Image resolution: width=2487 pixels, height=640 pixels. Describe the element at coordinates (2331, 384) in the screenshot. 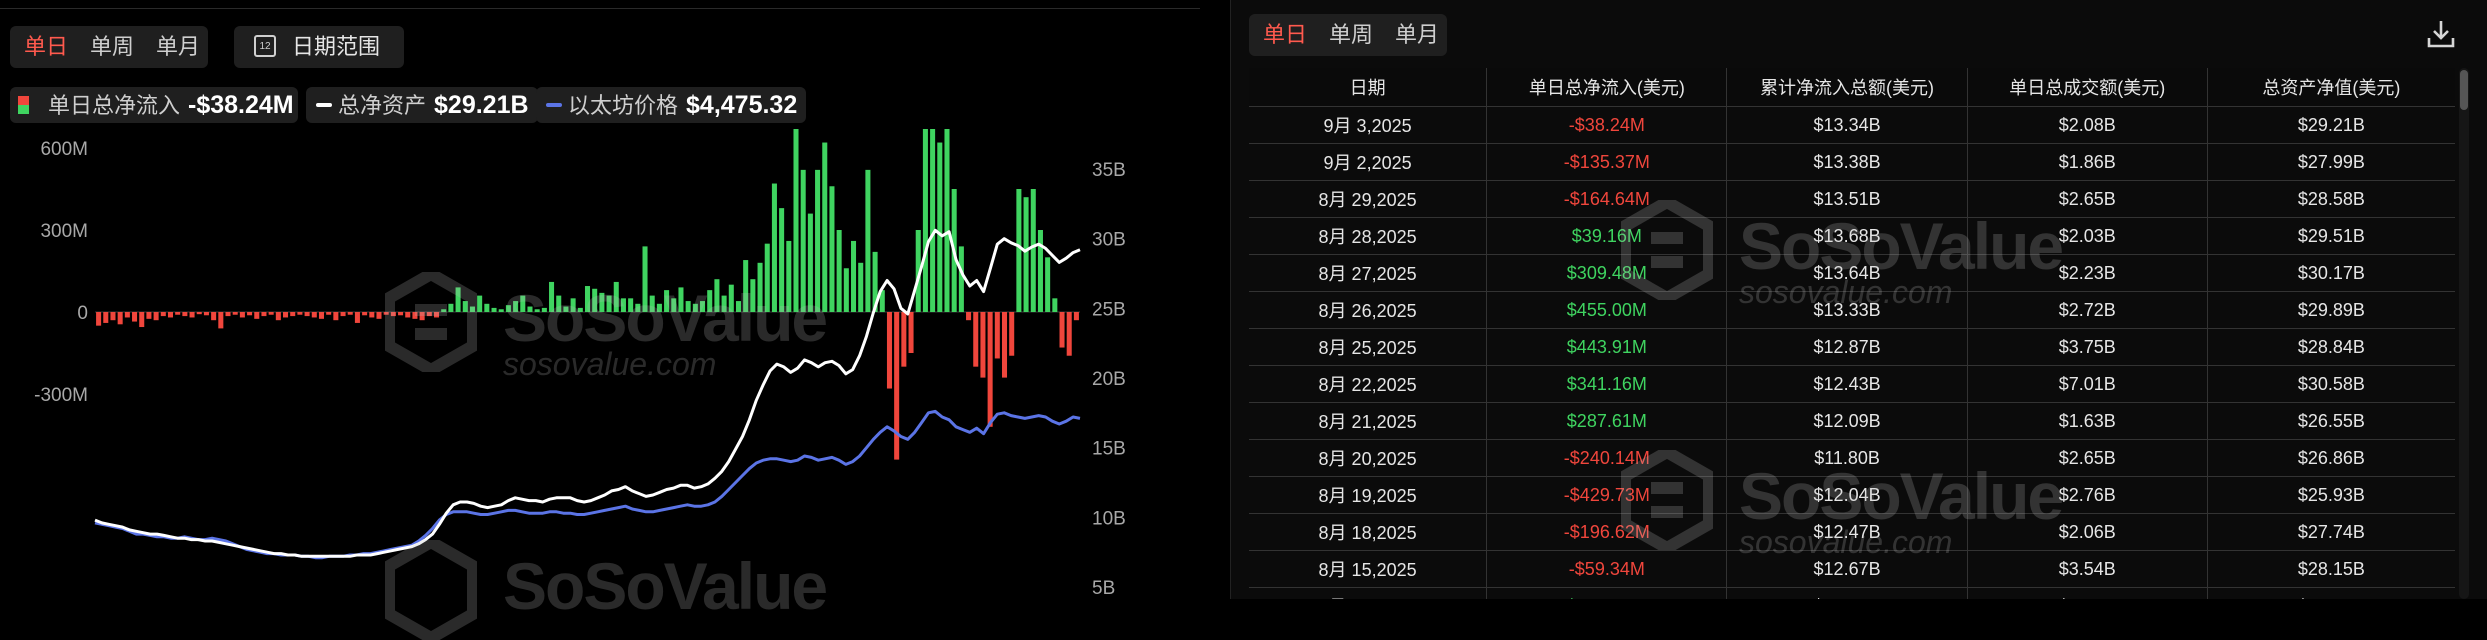

I see `cell-nav: $30.58B` at that location.